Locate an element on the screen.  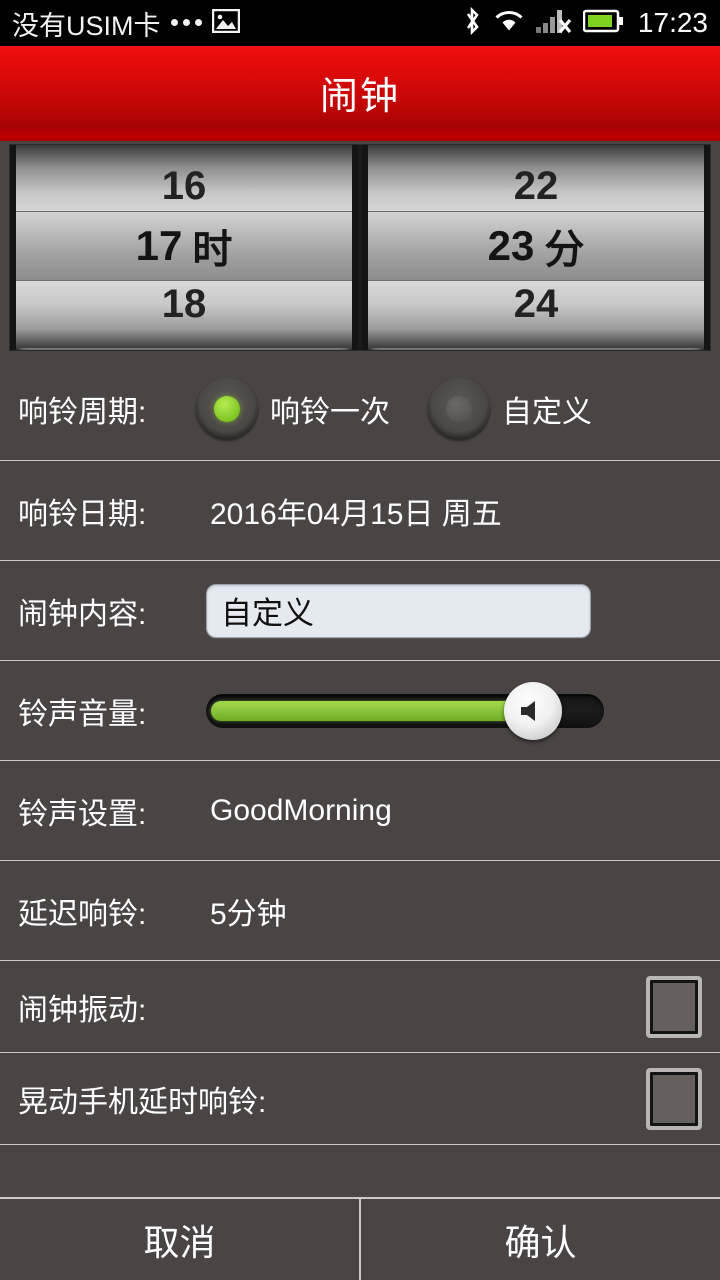
ring-period-radio-group: 响铃一次 自定义 is located at coordinates (394, 408).